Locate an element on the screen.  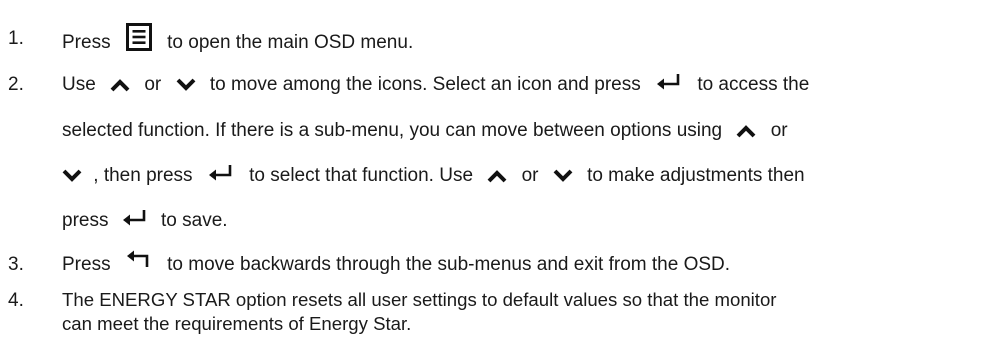
step-text: press is located at coordinates (85, 220).